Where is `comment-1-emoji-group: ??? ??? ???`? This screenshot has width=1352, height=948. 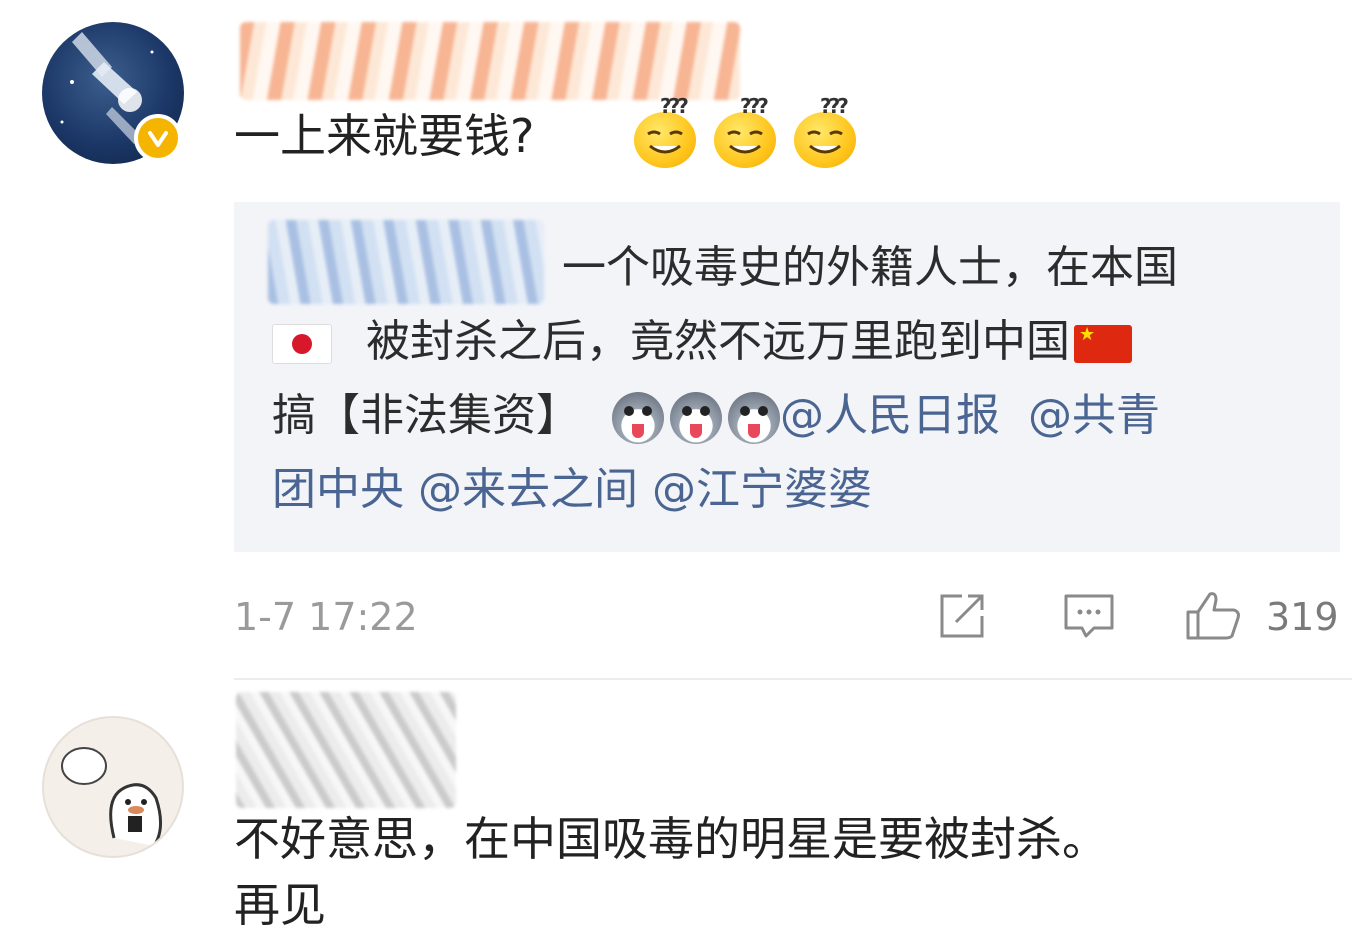 comment-1-emoji-group: ??? ??? ??? is located at coordinates (747, 132).